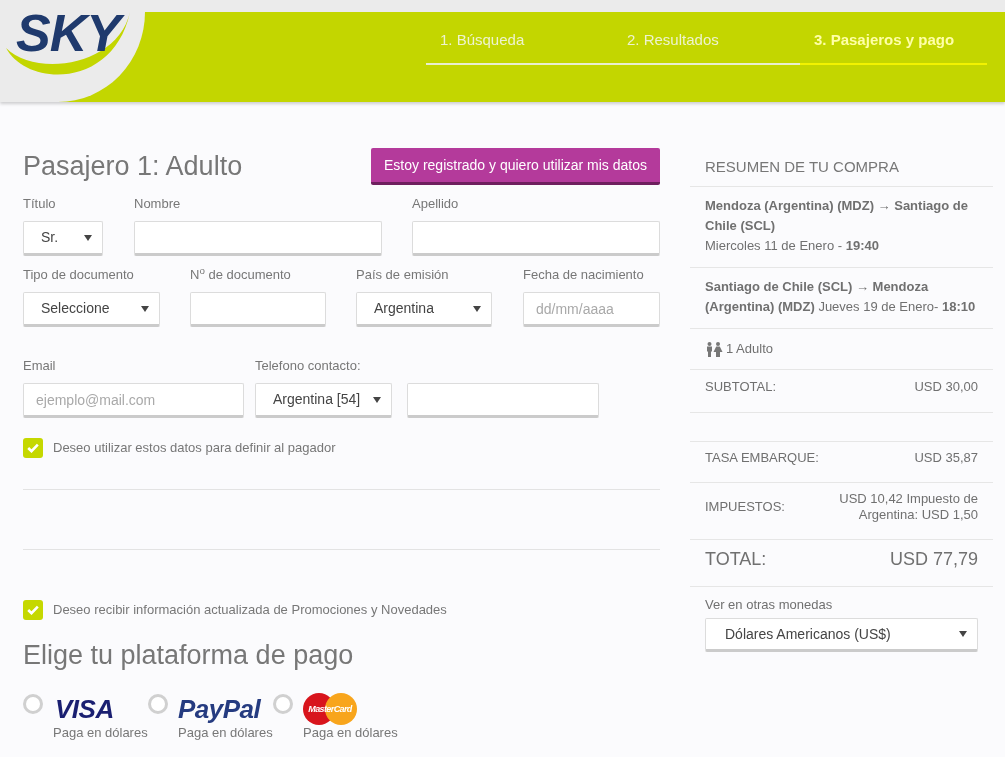 This screenshot has height=757, width=1005. Describe the element at coordinates (908, 507) in the screenshot. I see `charge-value: USD 10,42 Impuesto de Argentina: USD 1,50` at that location.